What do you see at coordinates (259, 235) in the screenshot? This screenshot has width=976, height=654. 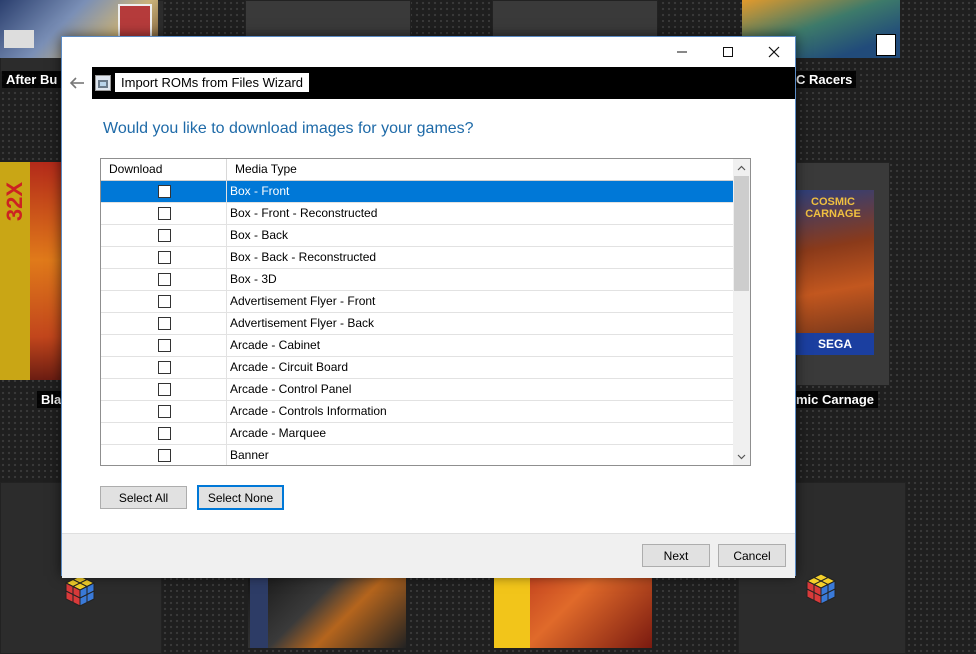 I see `media-type-cell: Box - Back` at bounding box center [259, 235].